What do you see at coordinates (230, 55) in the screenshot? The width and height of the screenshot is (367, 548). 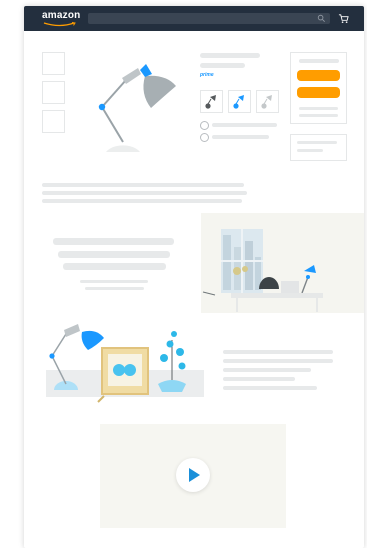 I see `product-title-placeholder` at bounding box center [230, 55].